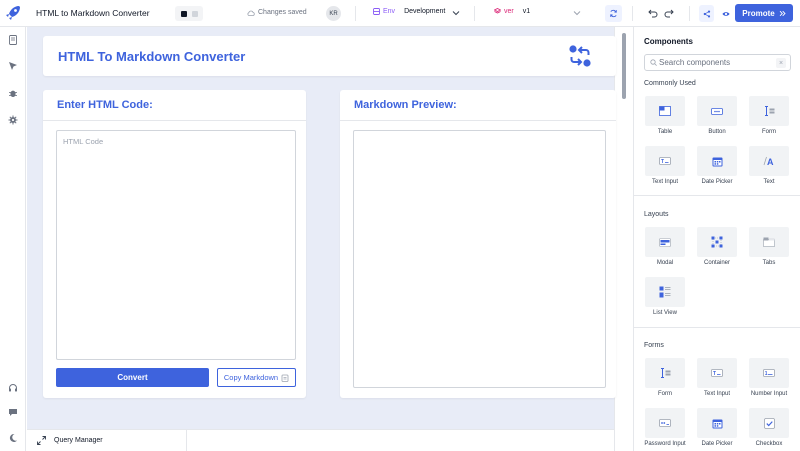 The width and height of the screenshot is (800, 451). What do you see at coordinates (189, 13) in the screenshot?
I see `mode-toggle` at bounding box center [189, 13].